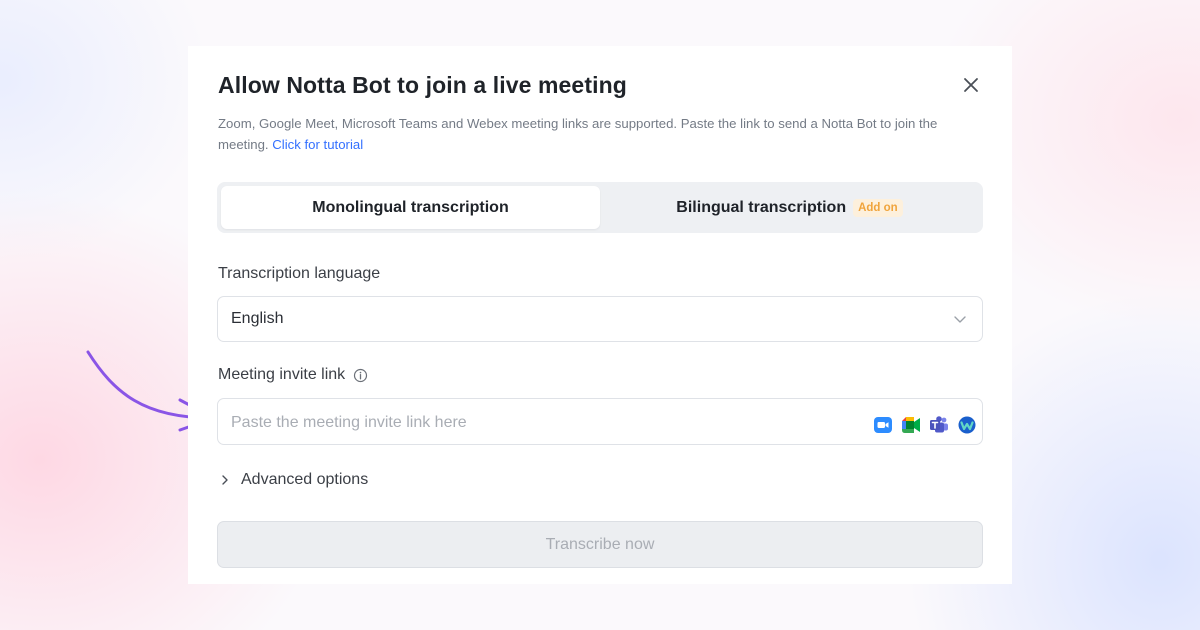 The image size is (1200, 630). I want to click on tab-monolingual: Monolingual transcription, so click(410, 207).